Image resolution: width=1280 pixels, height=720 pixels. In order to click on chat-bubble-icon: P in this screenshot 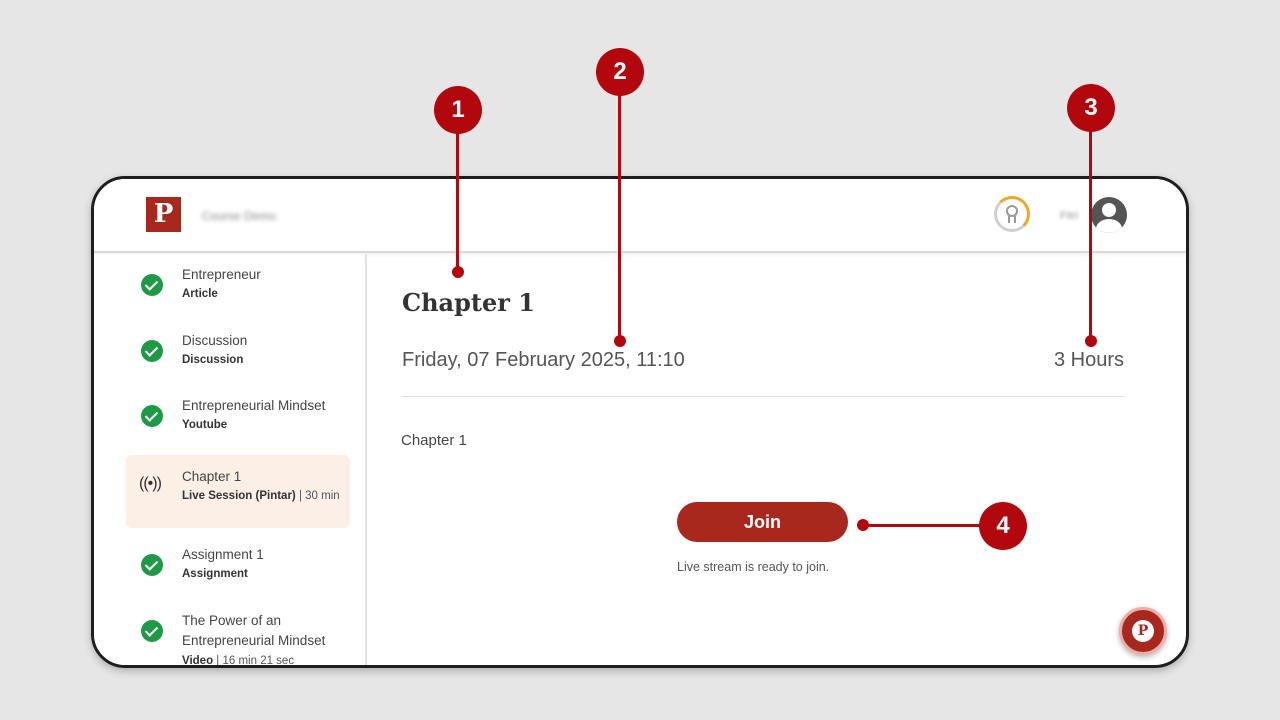, I will do `click(1143, 631)`.